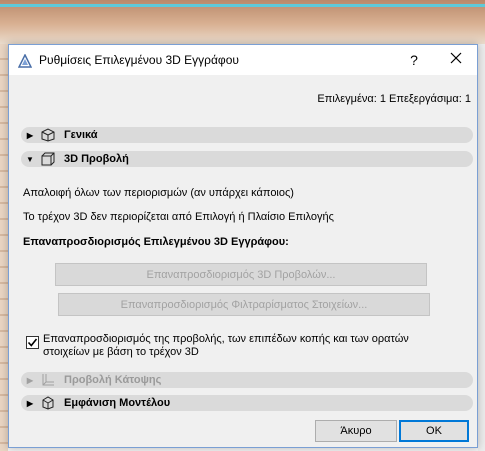  What do you see at coordinates (356, 431) in the screenshot?
I see `cancel-button: Άκυρο` at bounding box center [356, 431].